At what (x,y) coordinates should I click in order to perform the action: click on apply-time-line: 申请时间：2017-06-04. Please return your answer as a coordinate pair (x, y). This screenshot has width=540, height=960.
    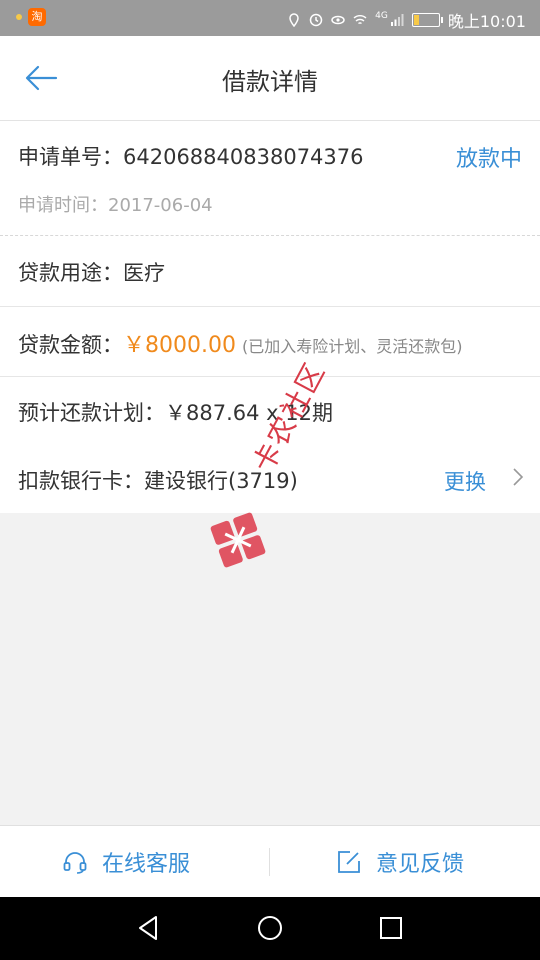
    Looking at the image, I should click on (115, 204).